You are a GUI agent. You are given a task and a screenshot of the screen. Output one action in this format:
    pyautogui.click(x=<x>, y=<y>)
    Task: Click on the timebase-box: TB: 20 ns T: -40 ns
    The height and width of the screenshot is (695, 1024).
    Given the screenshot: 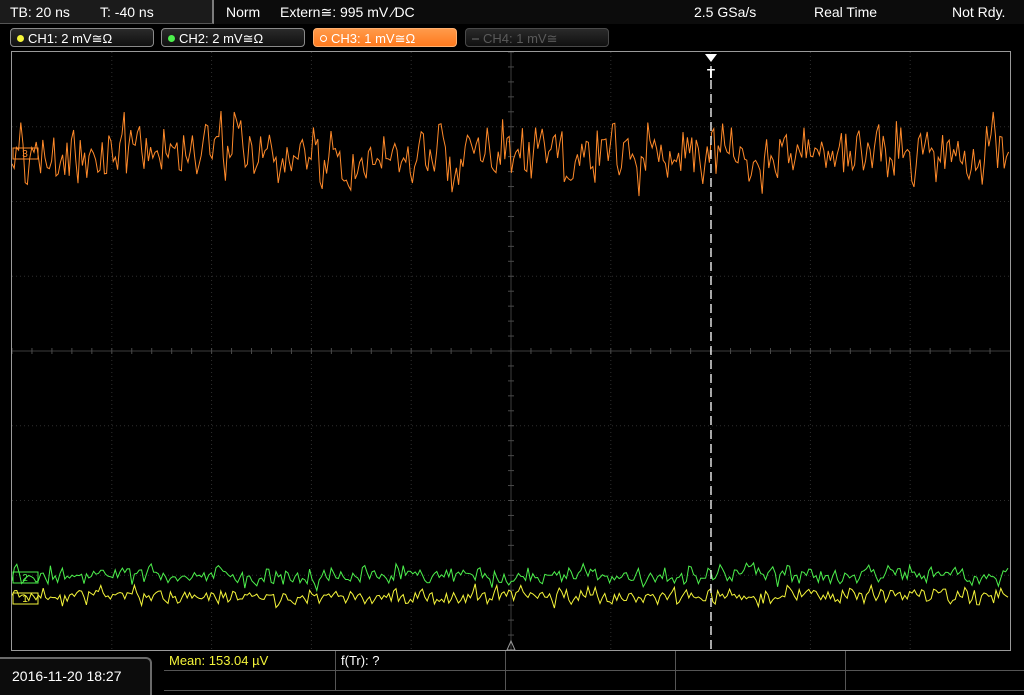 What is the action you would take?
    pyautogui.click(x=107, y=12)
    